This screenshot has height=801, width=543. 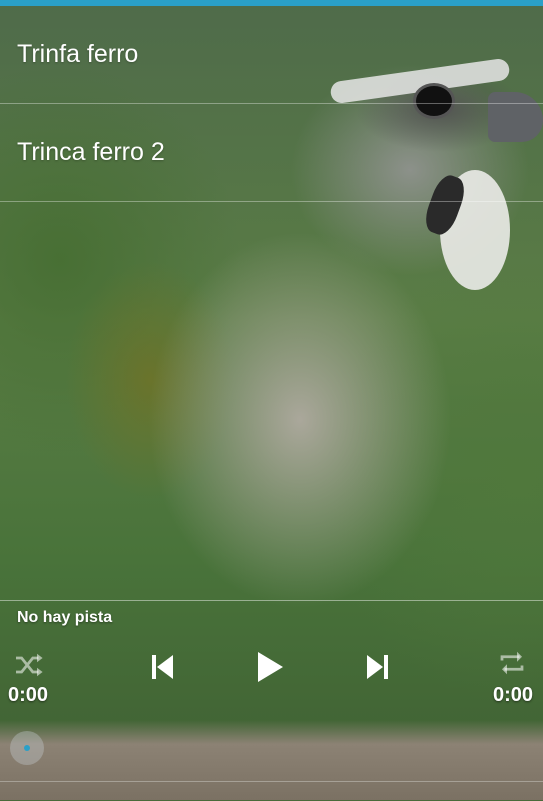 I want to click on previous-button, so click(x=163, y=669).